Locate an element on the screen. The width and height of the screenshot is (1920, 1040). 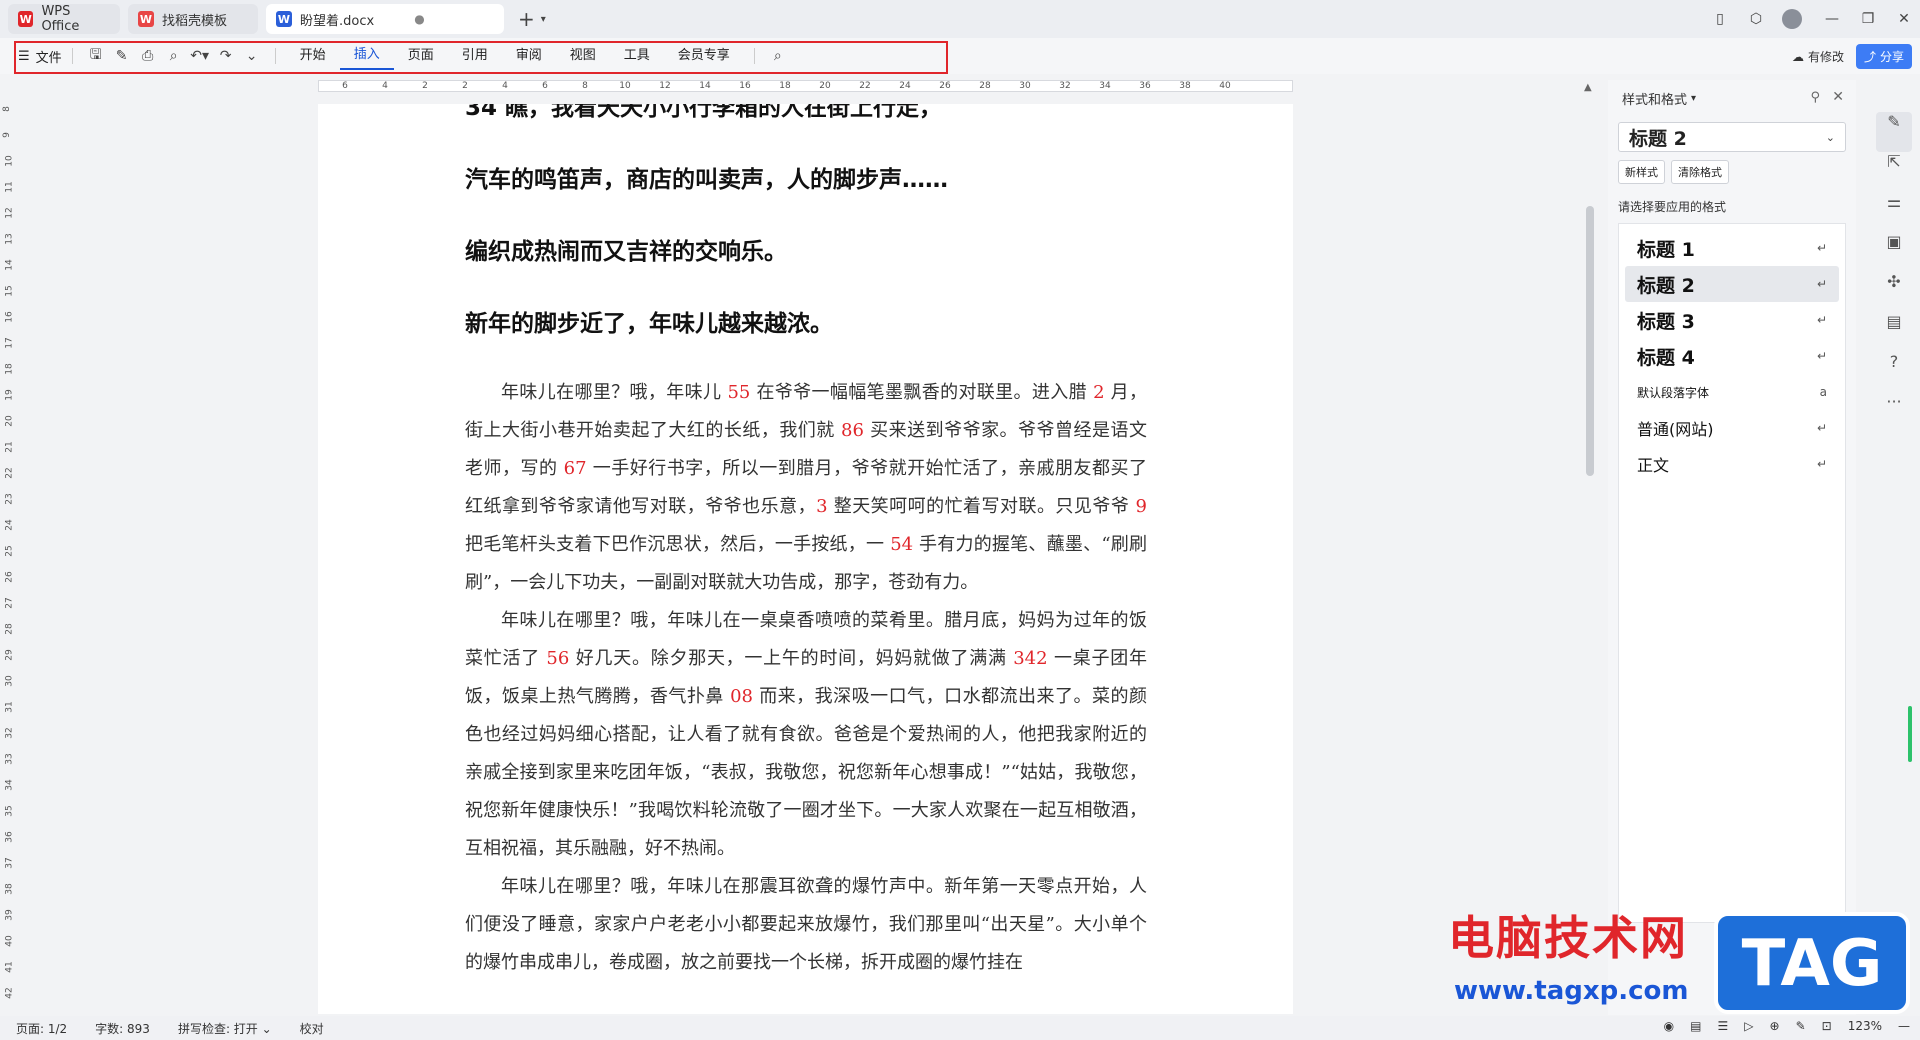
ruler-tick: 40 is located at coordinates (9, 941).